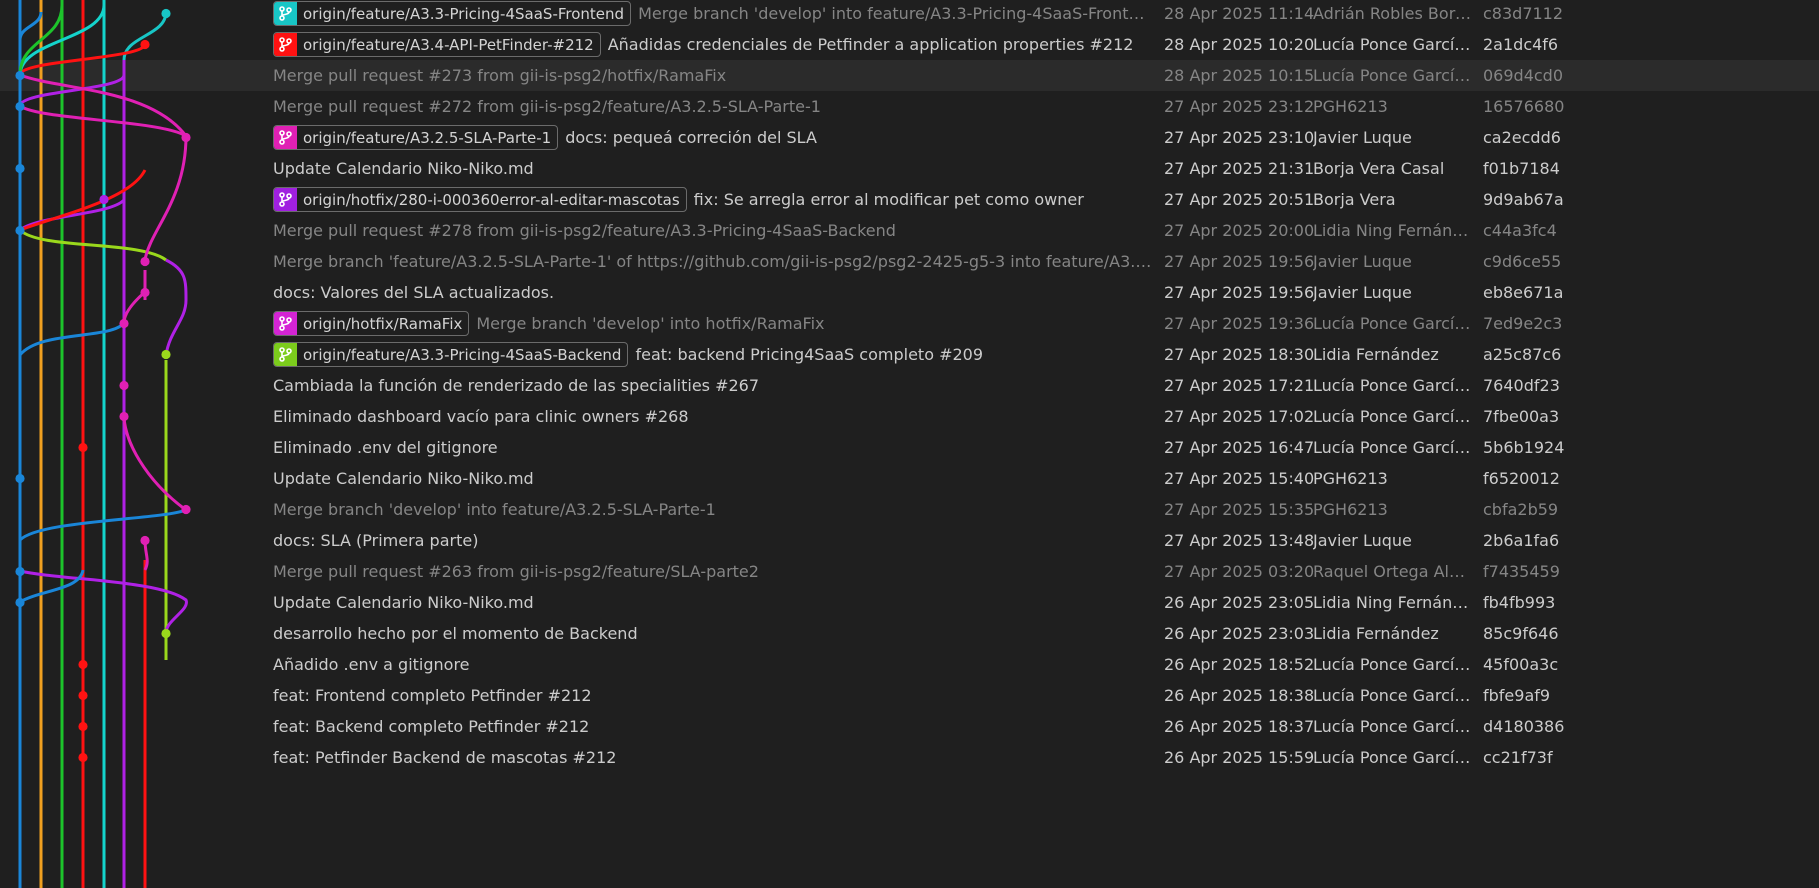 This screenshot has width=1819, height=888. Describe the element at coordinates (713, 292) in the screenshot. I see `commit-message-cell: docs: Valores del SLA actualizados.` at that location.